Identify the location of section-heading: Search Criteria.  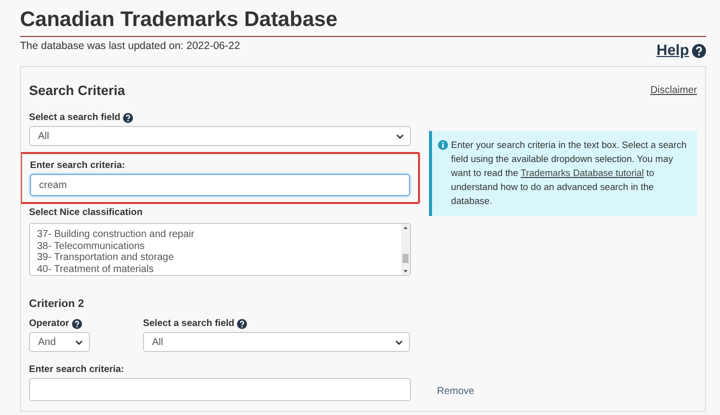
(77, 90).